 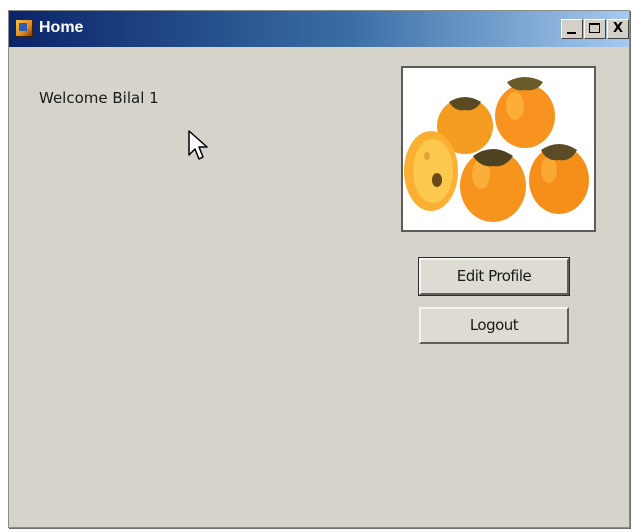 I want to click on close-icon: X, so click(x=618, y=28).